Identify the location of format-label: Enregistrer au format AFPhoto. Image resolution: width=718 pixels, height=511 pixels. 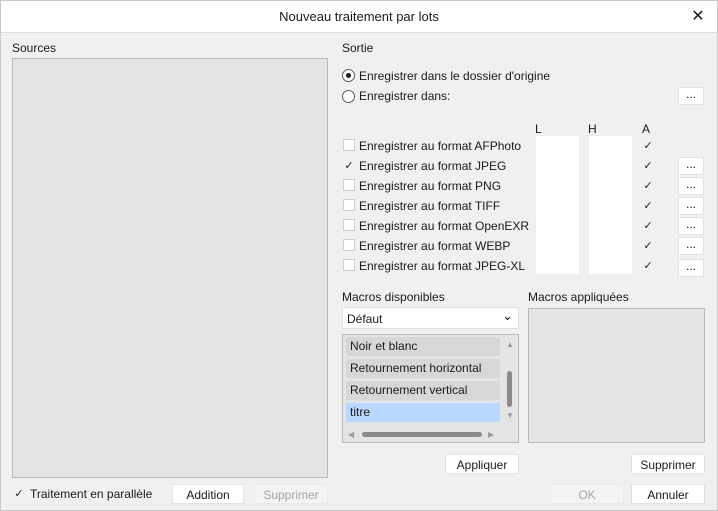
(440, 146).